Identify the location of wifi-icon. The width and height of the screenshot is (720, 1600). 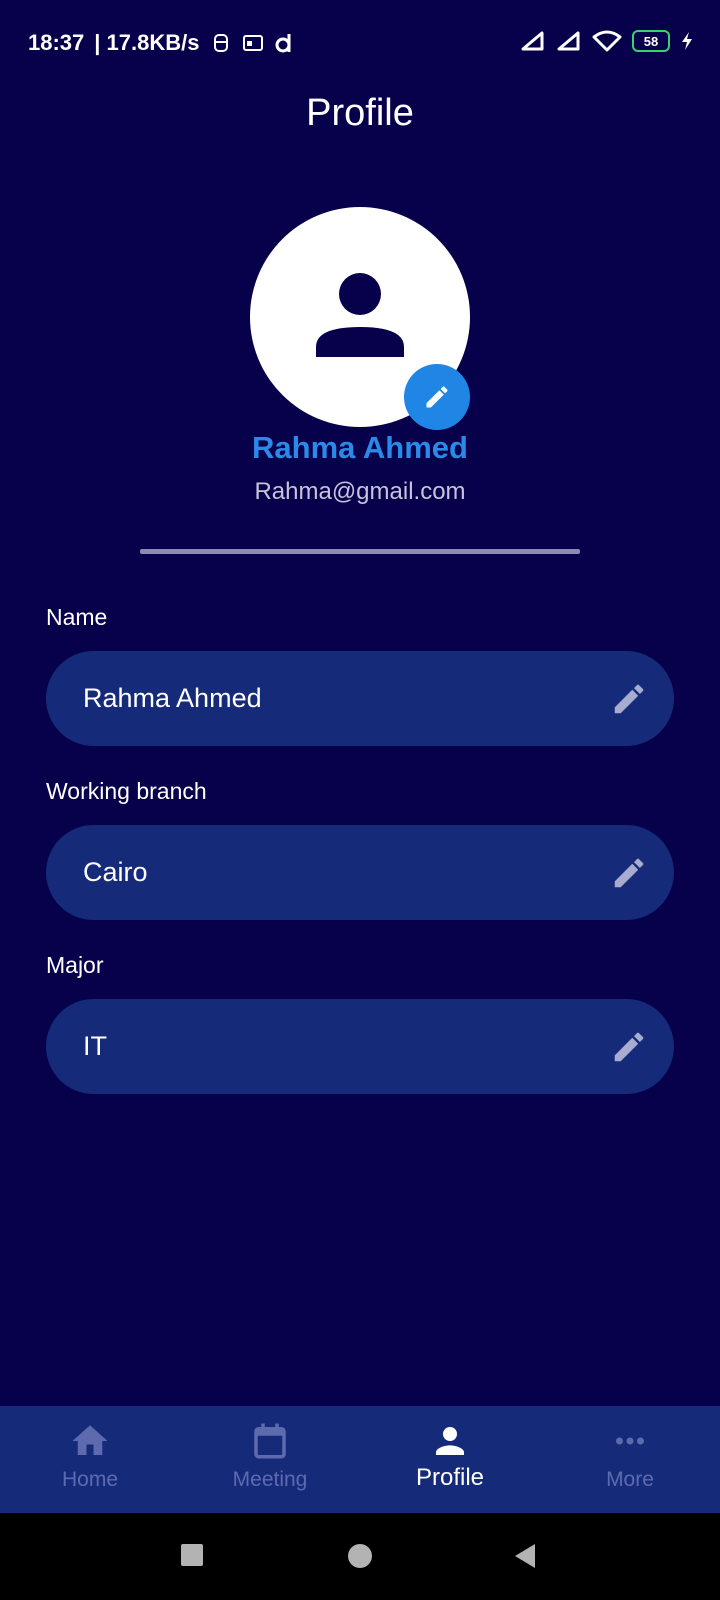
(607, 41).